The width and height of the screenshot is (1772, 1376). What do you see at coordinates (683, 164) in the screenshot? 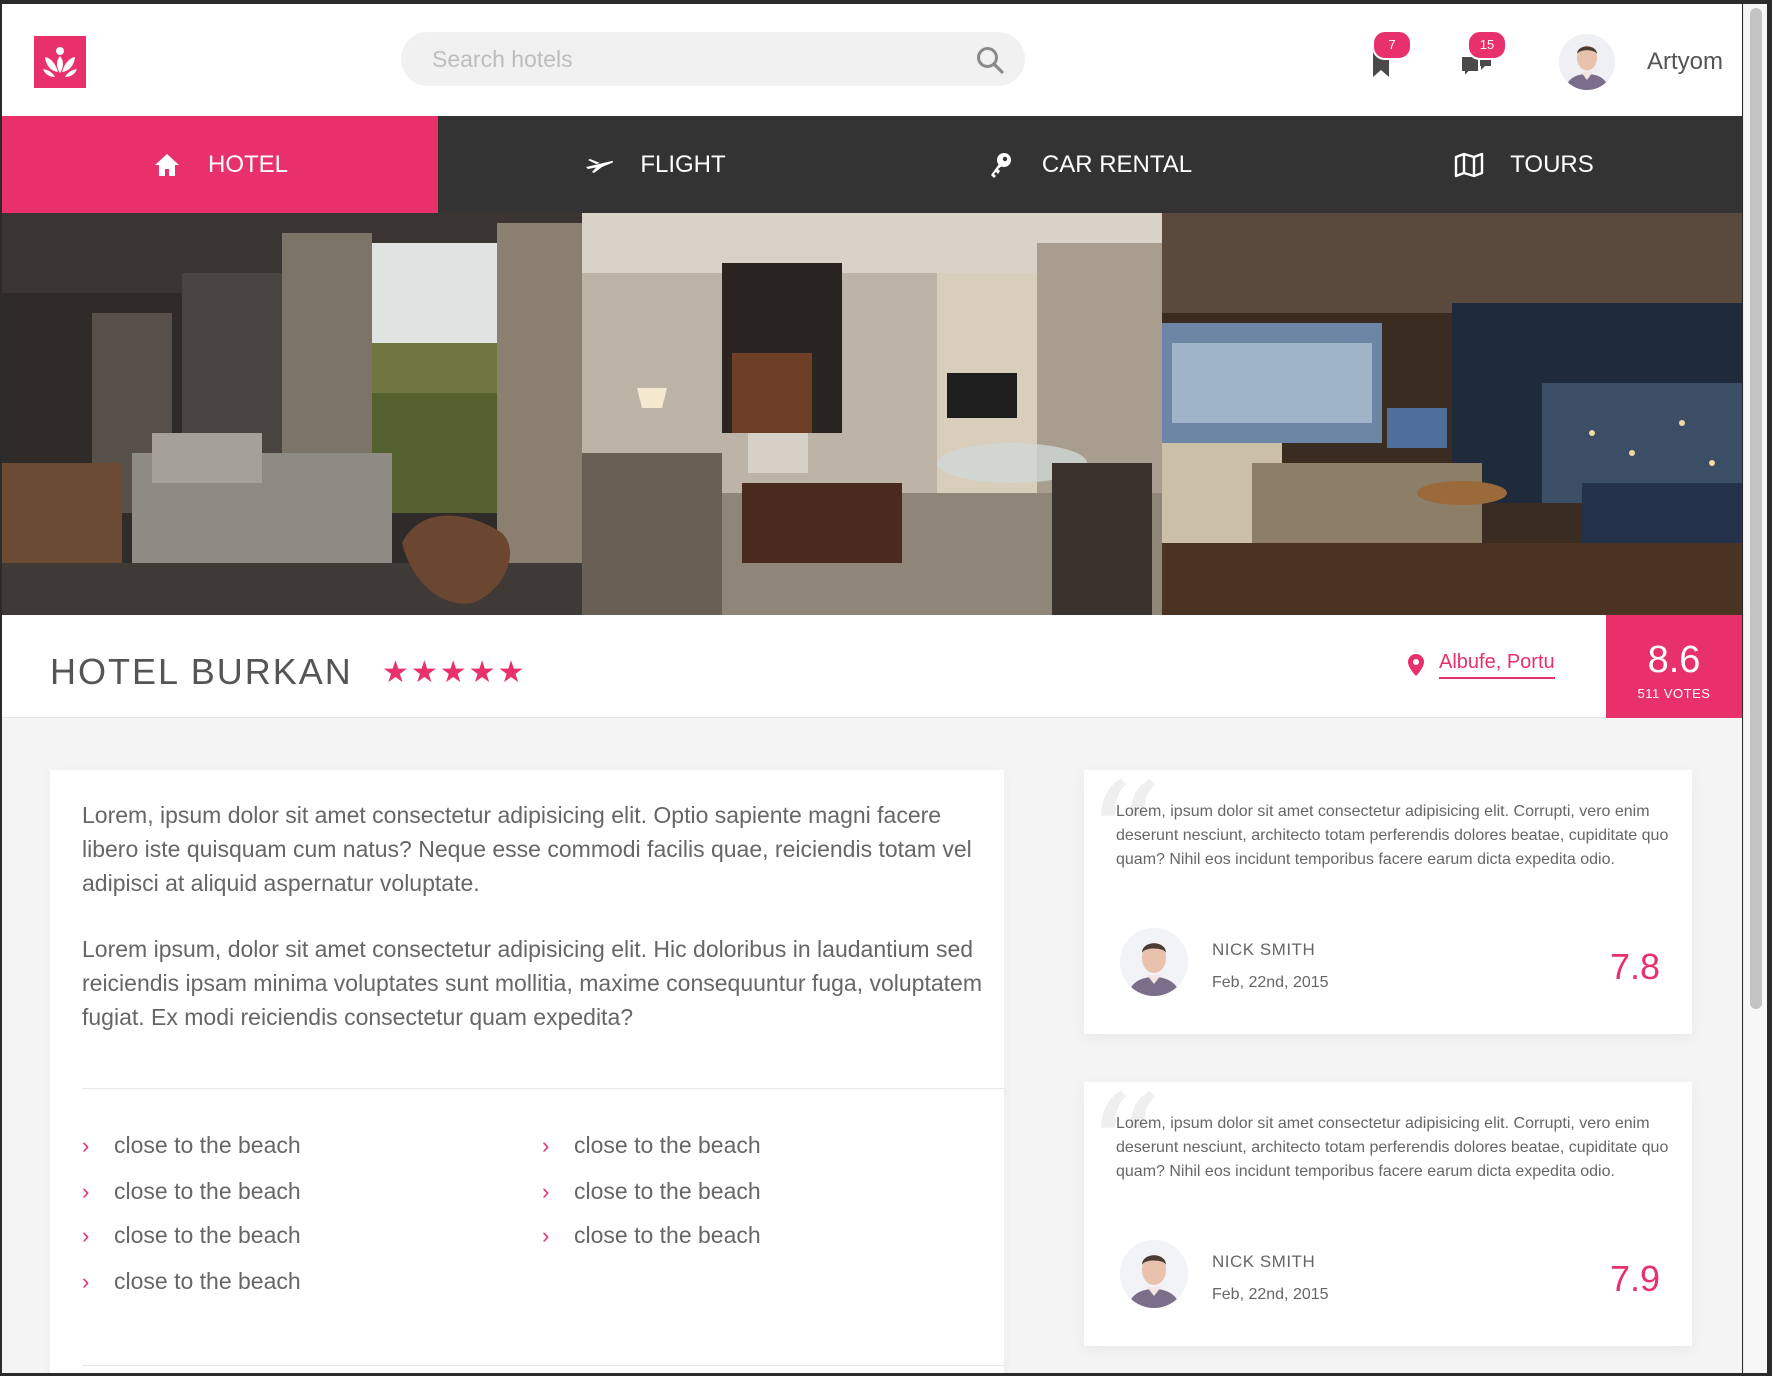
I see `tab-flight-label: FLIGHT` at bounding box center [683, 164].